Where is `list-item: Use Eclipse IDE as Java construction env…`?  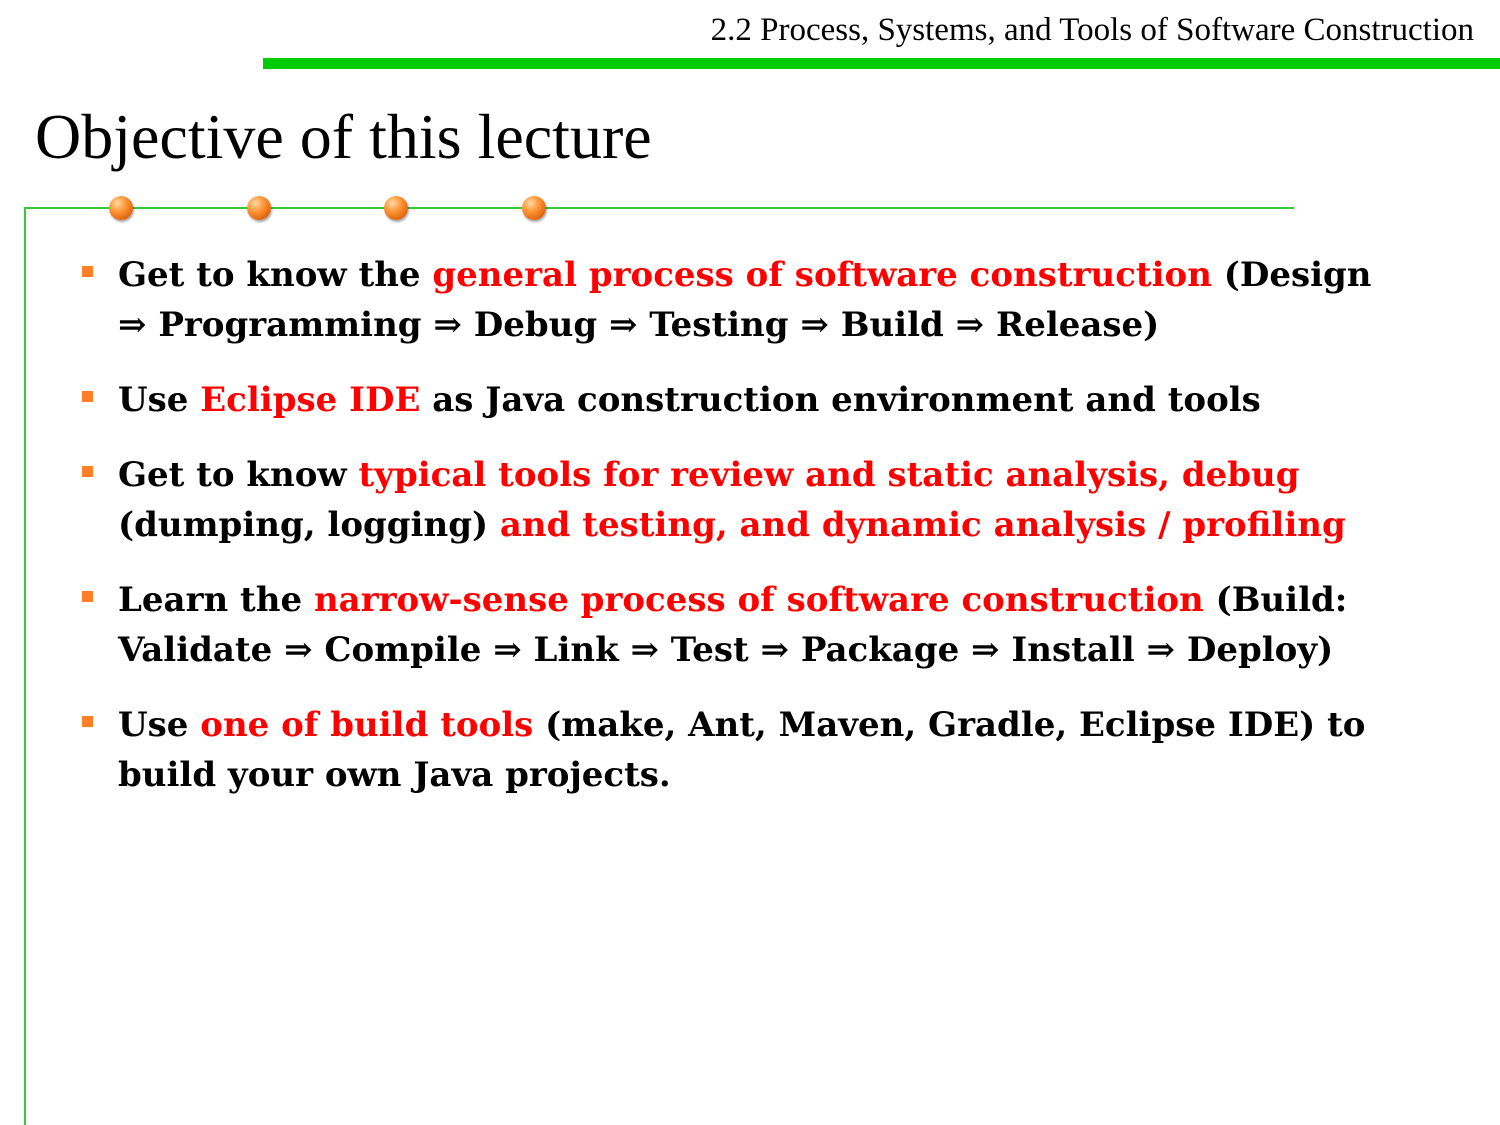
list-item: Use Eclipse IDE as Java construction env… is located at coordinates (732, 400).